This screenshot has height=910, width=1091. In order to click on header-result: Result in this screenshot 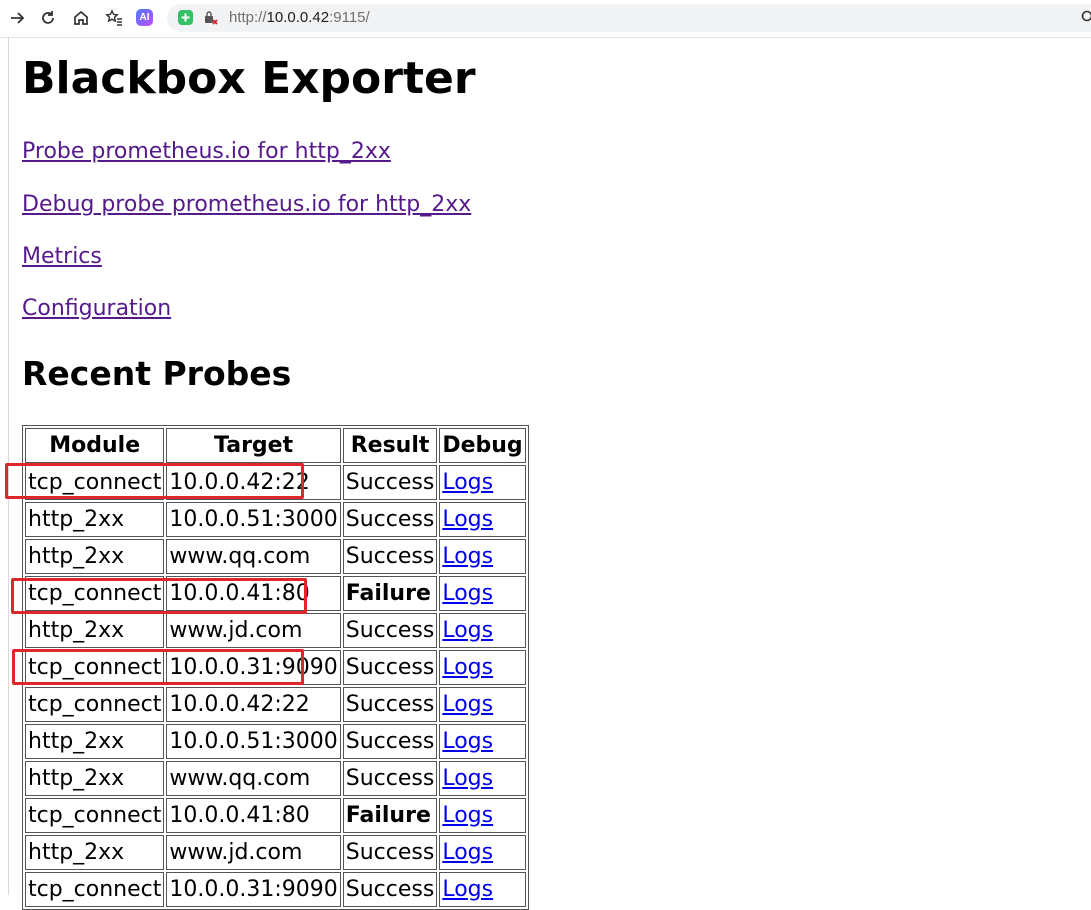, I will do `click(390, 445)`.